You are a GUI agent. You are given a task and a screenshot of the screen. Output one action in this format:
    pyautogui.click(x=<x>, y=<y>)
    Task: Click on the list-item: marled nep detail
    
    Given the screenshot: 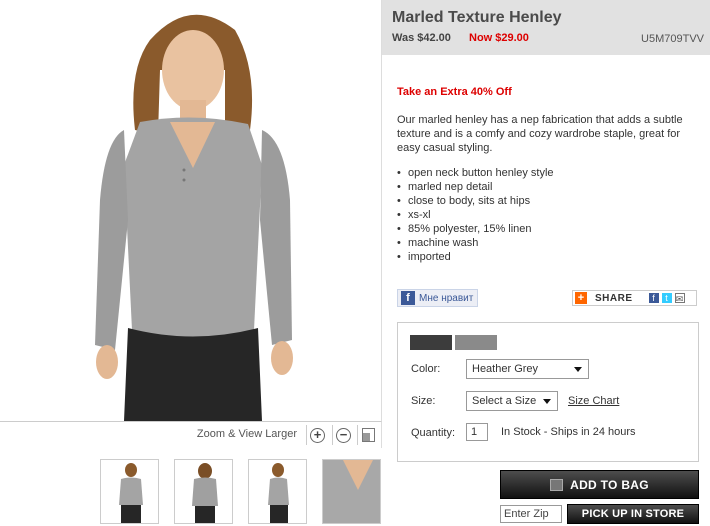 What is the action you would take?
    pyautogui.click(x=475, y=187)
    